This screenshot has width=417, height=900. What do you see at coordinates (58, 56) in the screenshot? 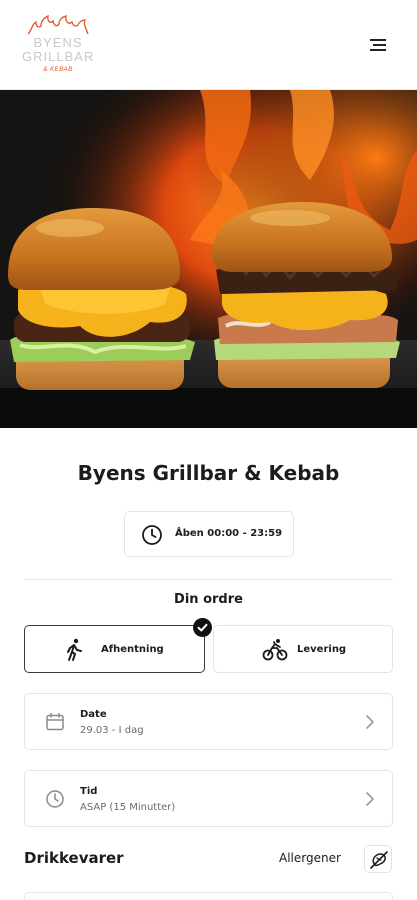
I see `logo-line-2: GRILLBAR` at bounding box center [58, 56].